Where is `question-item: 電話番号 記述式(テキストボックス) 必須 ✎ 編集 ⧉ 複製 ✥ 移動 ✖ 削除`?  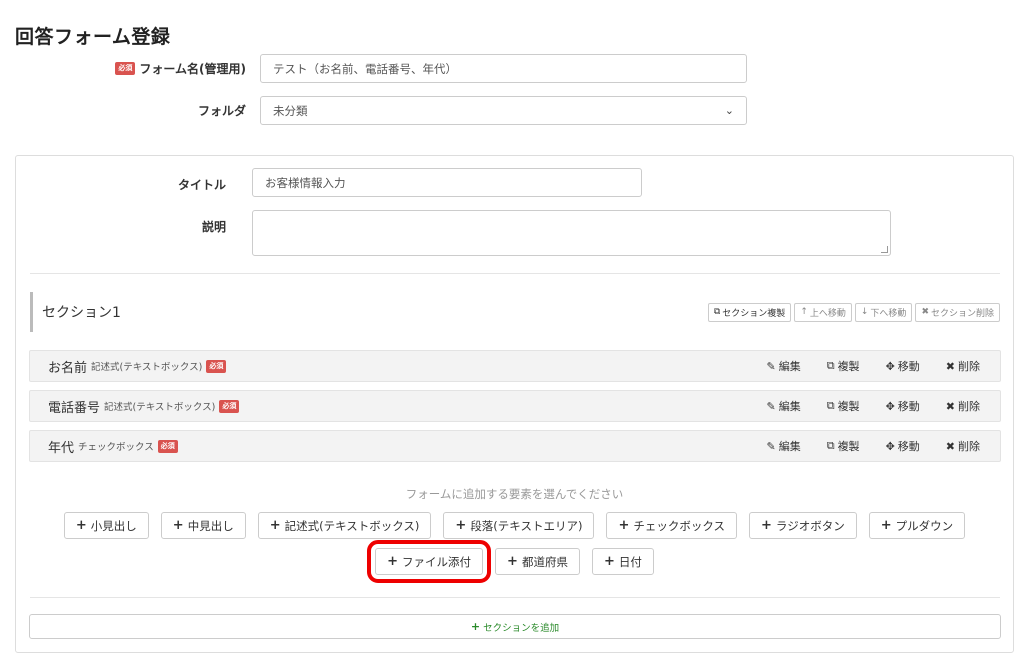
question-item: 電話番号 記述式(テキストボックス) 必須 ✎ 編集 ⧉ 複製 ✥ 移動 ✖ 削除 is located at coordinates (515, 406).